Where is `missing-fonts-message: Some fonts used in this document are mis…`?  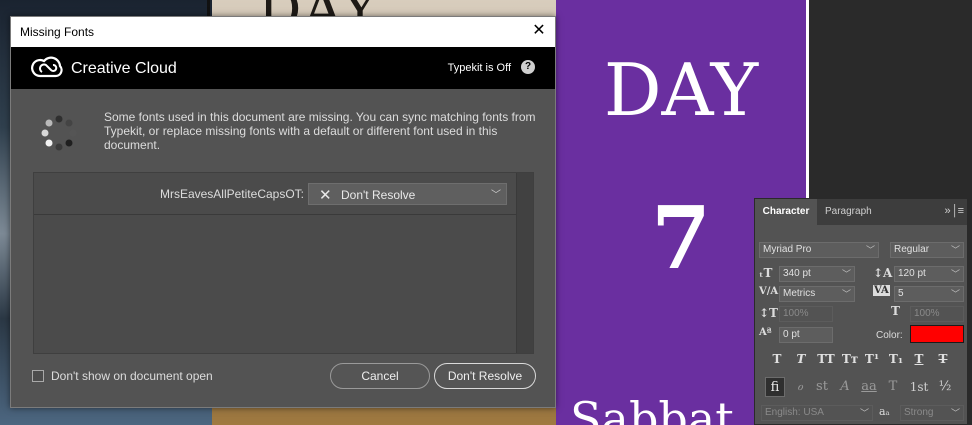 missing-fonts-message: Some fonts used in this document are mis… is located at coordinates (320, 131).